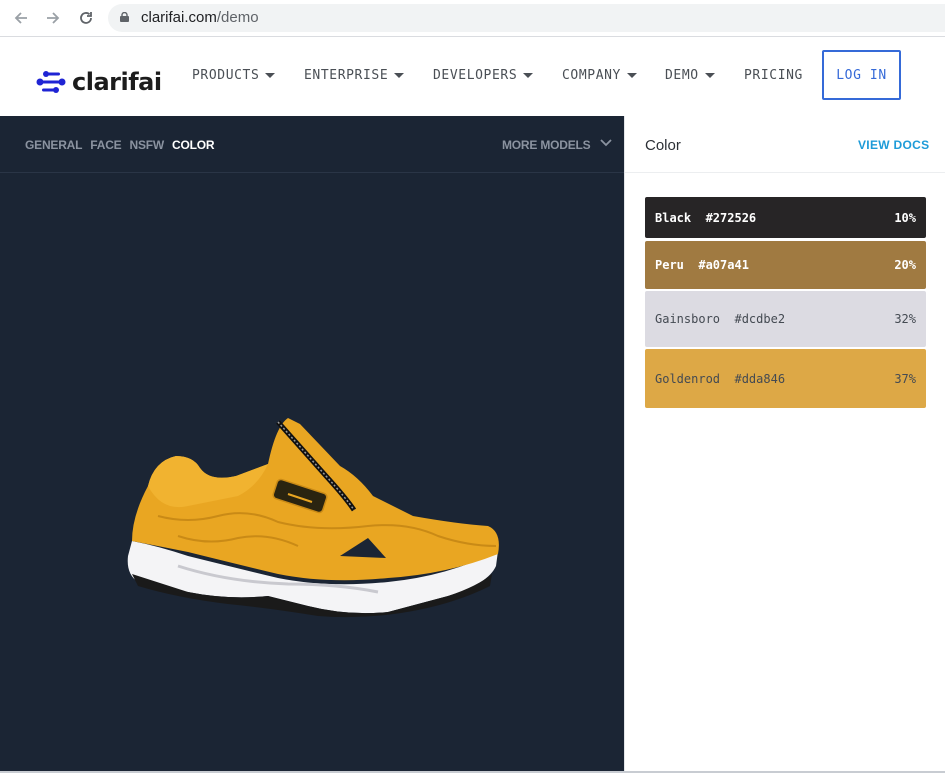 This screenshot has height=773, width=945. What do you see at coordinates (226, 75) in the screenshot?
I see `nav-label: PRODUCTS` at bounding box center [226, 75].